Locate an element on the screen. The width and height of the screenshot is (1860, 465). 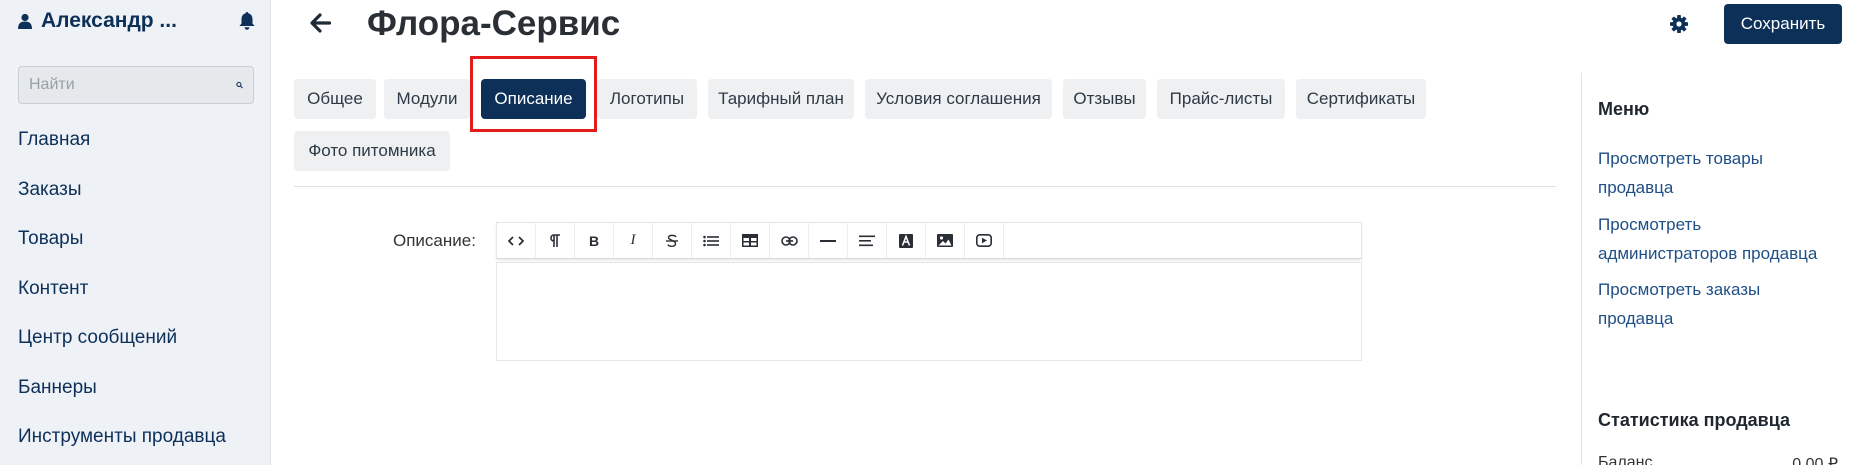
editor-toolbar: B I is located at coordinates (929, 240).